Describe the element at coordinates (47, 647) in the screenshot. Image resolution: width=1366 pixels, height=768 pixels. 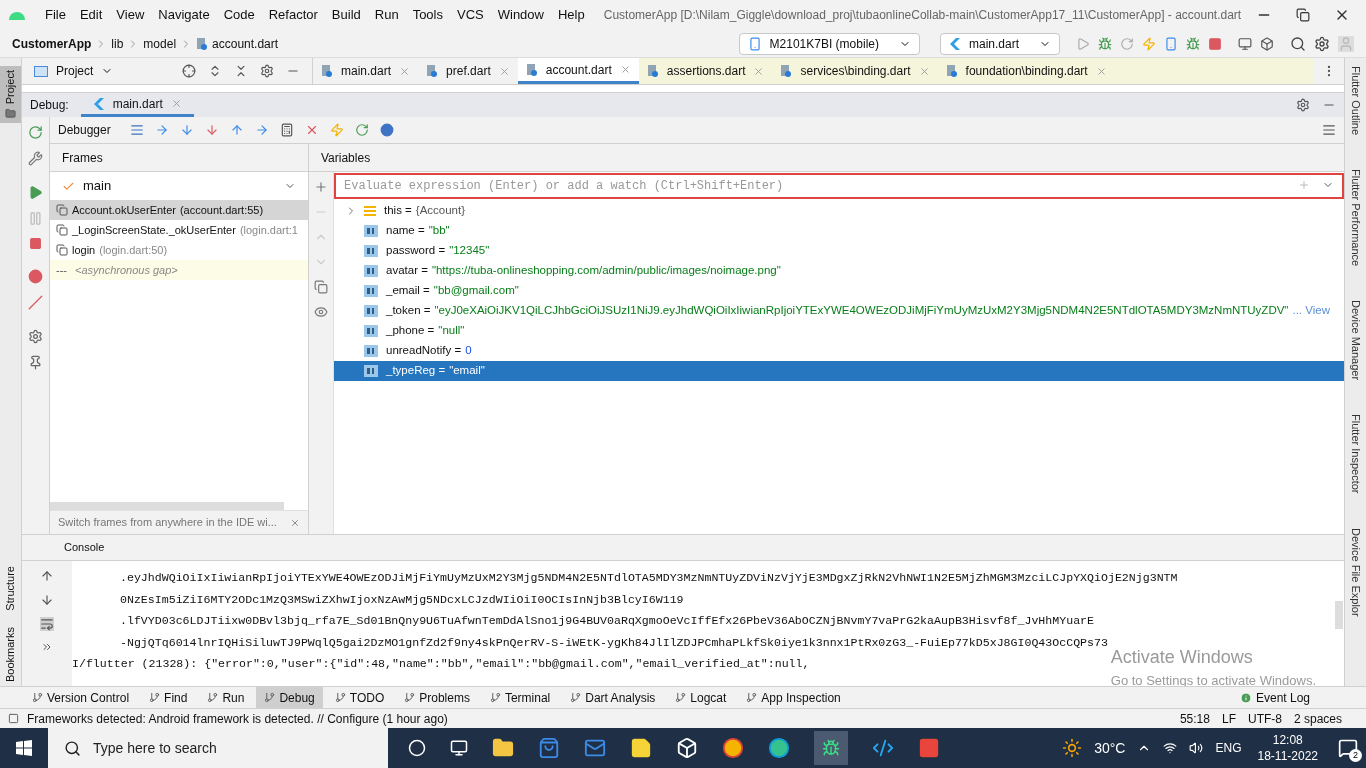
I see `more-icon` at that location.